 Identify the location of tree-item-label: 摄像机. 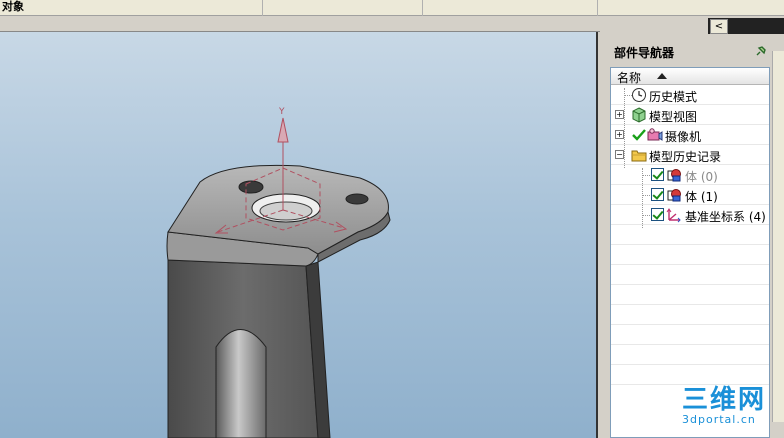
(683, 137).